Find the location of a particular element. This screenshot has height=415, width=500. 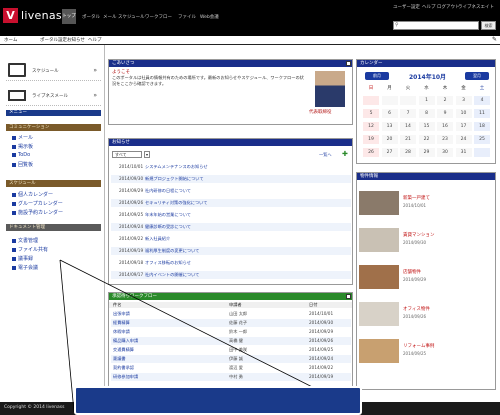

top-link-settings: ユーザー設定 is located at coordinates (406, 7).